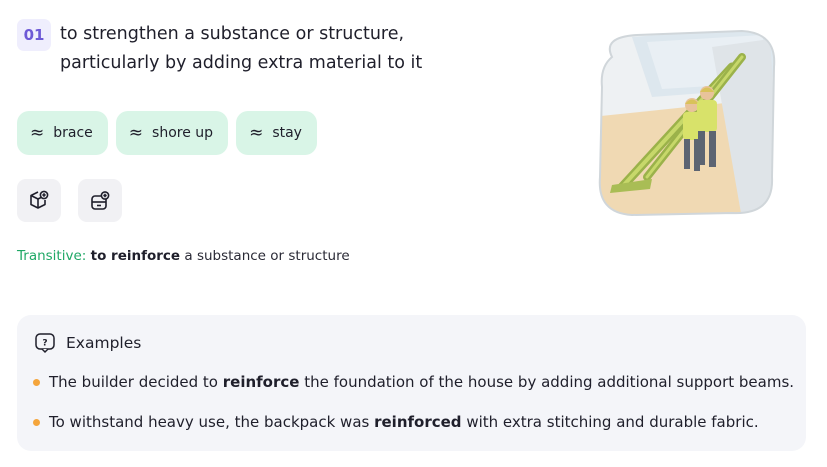 The height and width of the screenshot is (467, 827). Describe the element at coordinates (135, 256) in the screenshot. I see `usage-phrase: to reinforce` at that location.